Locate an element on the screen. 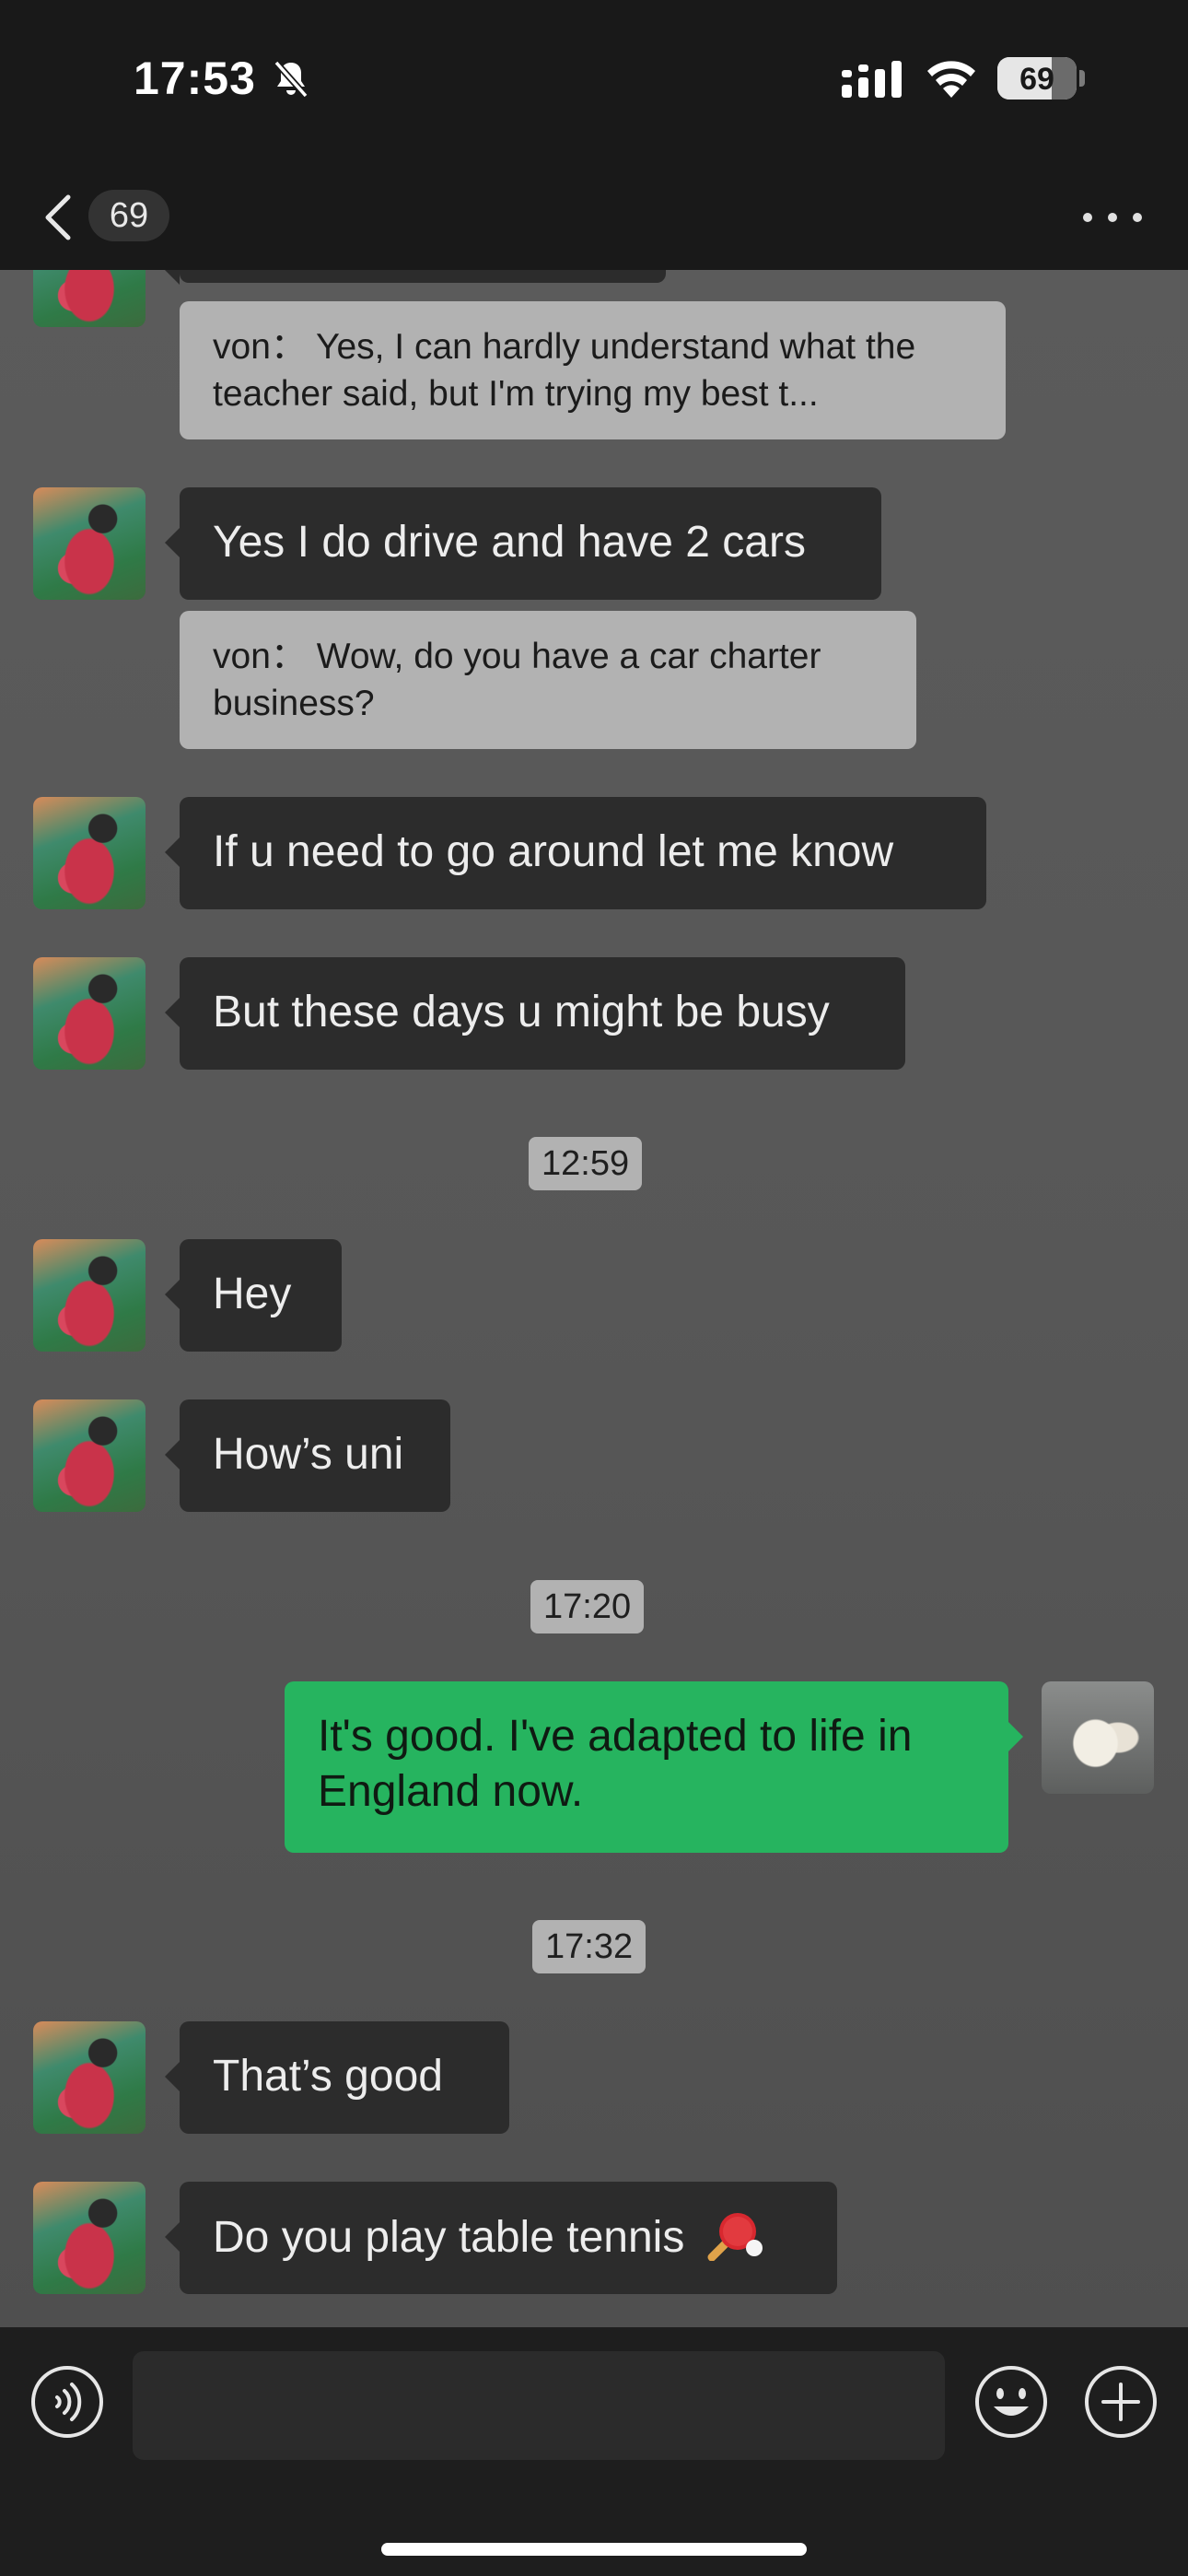  message-bubble: If u need to go around let me know is located at coordinates (575, 853).